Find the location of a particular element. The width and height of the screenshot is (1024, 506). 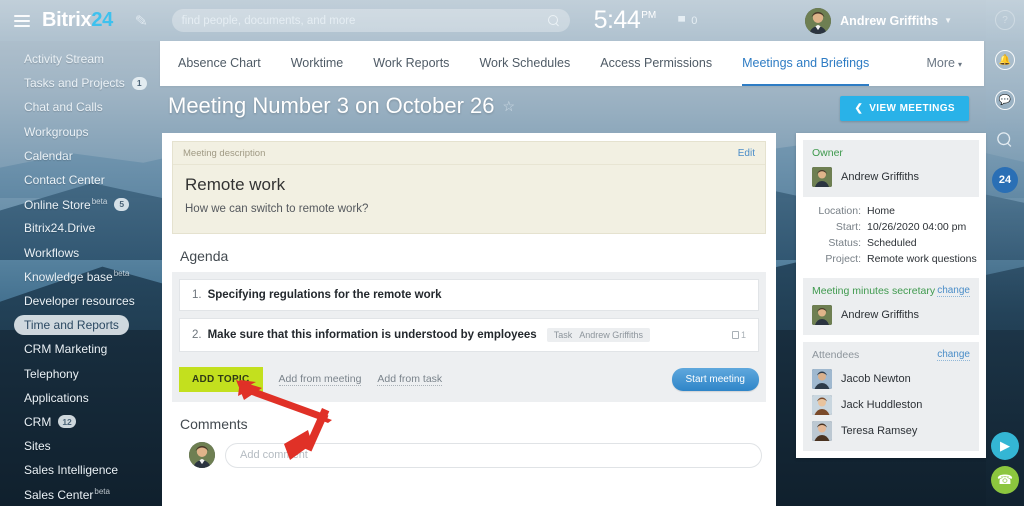

owner-label: Owner is located at coordinates (827, 153).